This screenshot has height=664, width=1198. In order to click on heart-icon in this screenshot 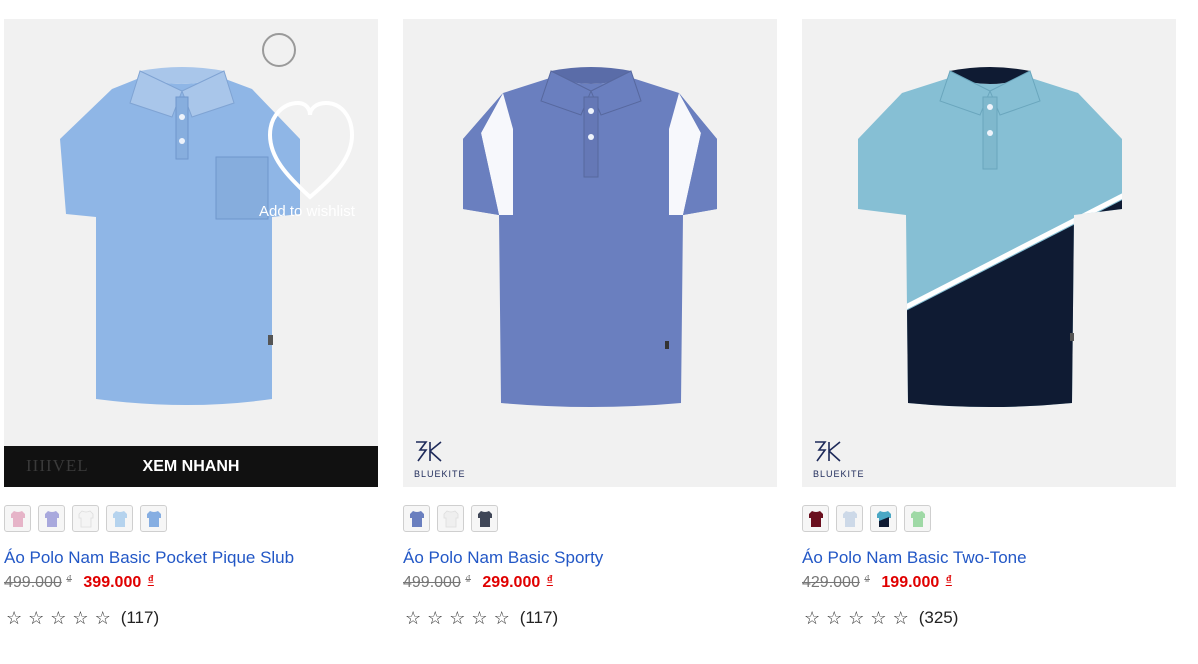, I will do `click(311, 152)`.